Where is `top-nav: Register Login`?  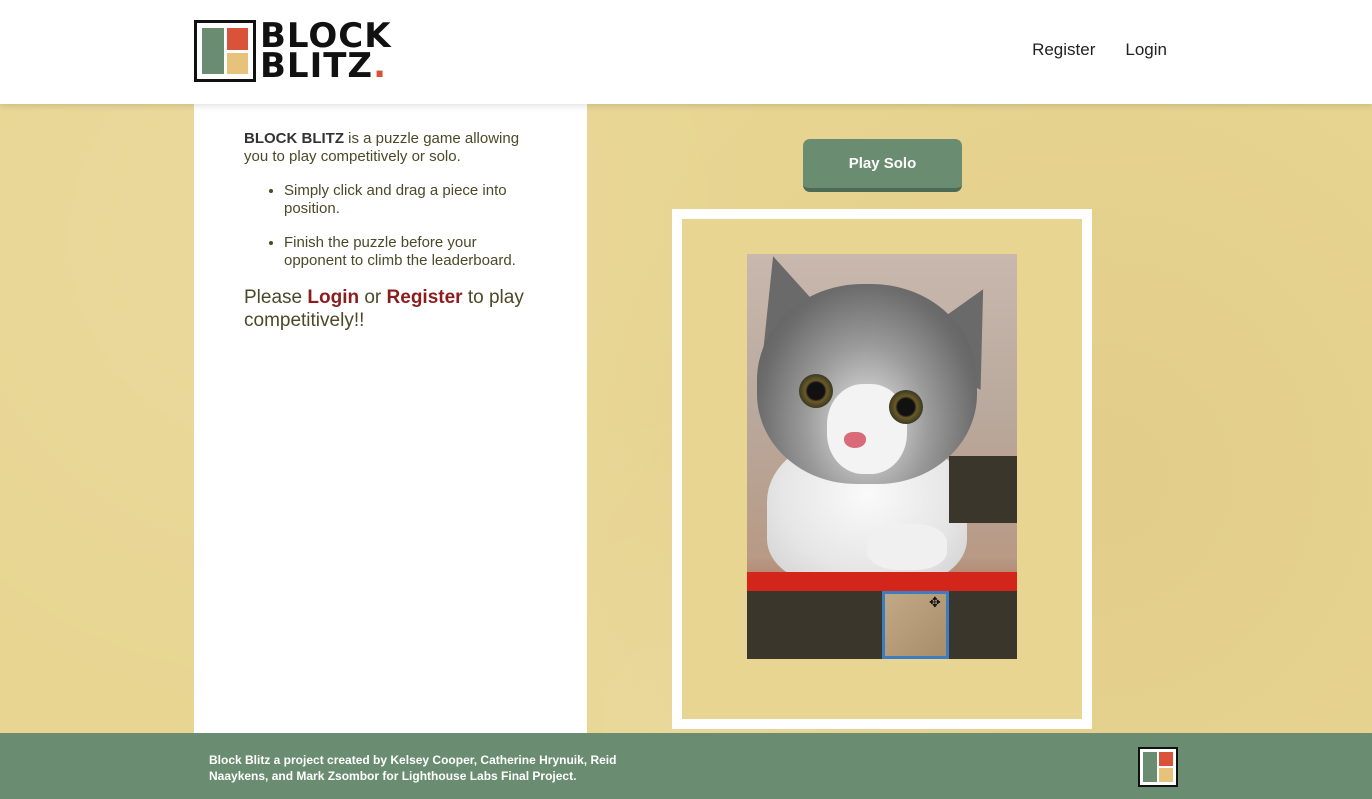 top-nav: Register Login is located at coordinates (1099, 50).